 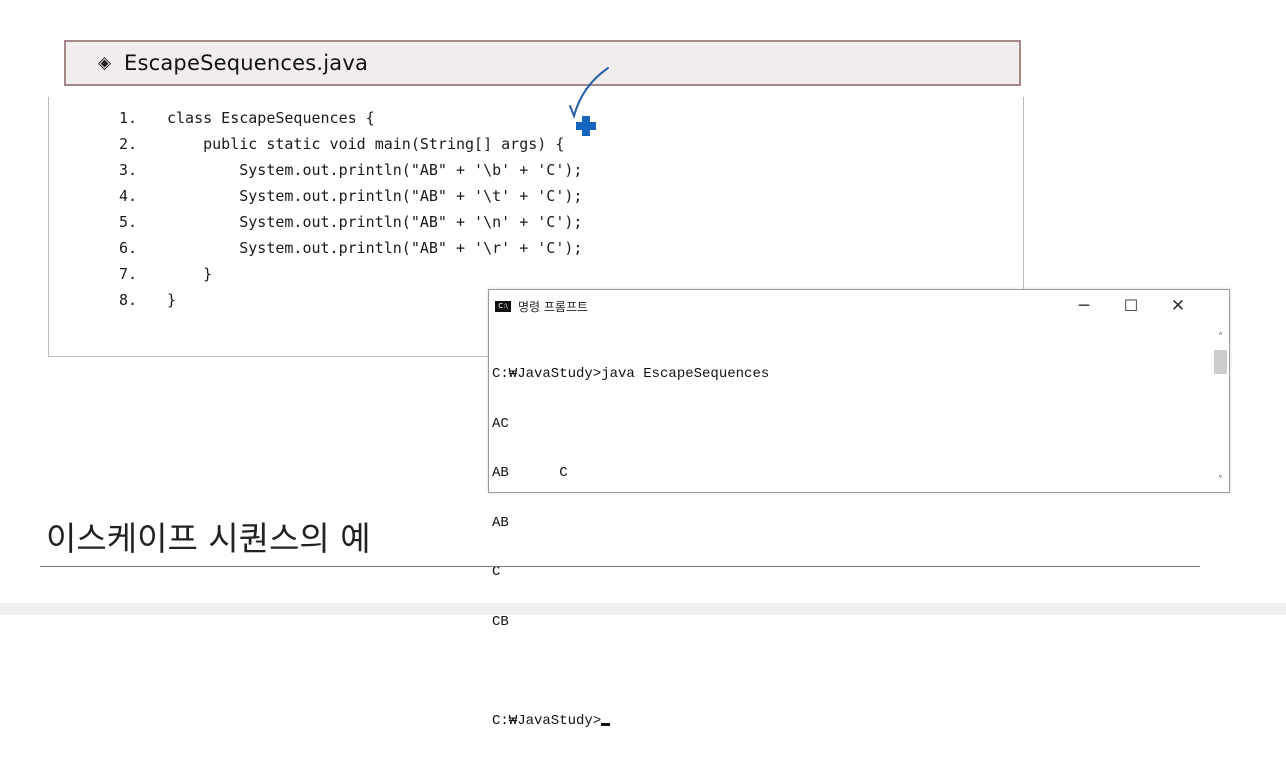 What do you see at coordinates (553, 306) in the screenshot?
I see `cmd-window-title: 명령 프롬프트` at bounding box center [553, 306].